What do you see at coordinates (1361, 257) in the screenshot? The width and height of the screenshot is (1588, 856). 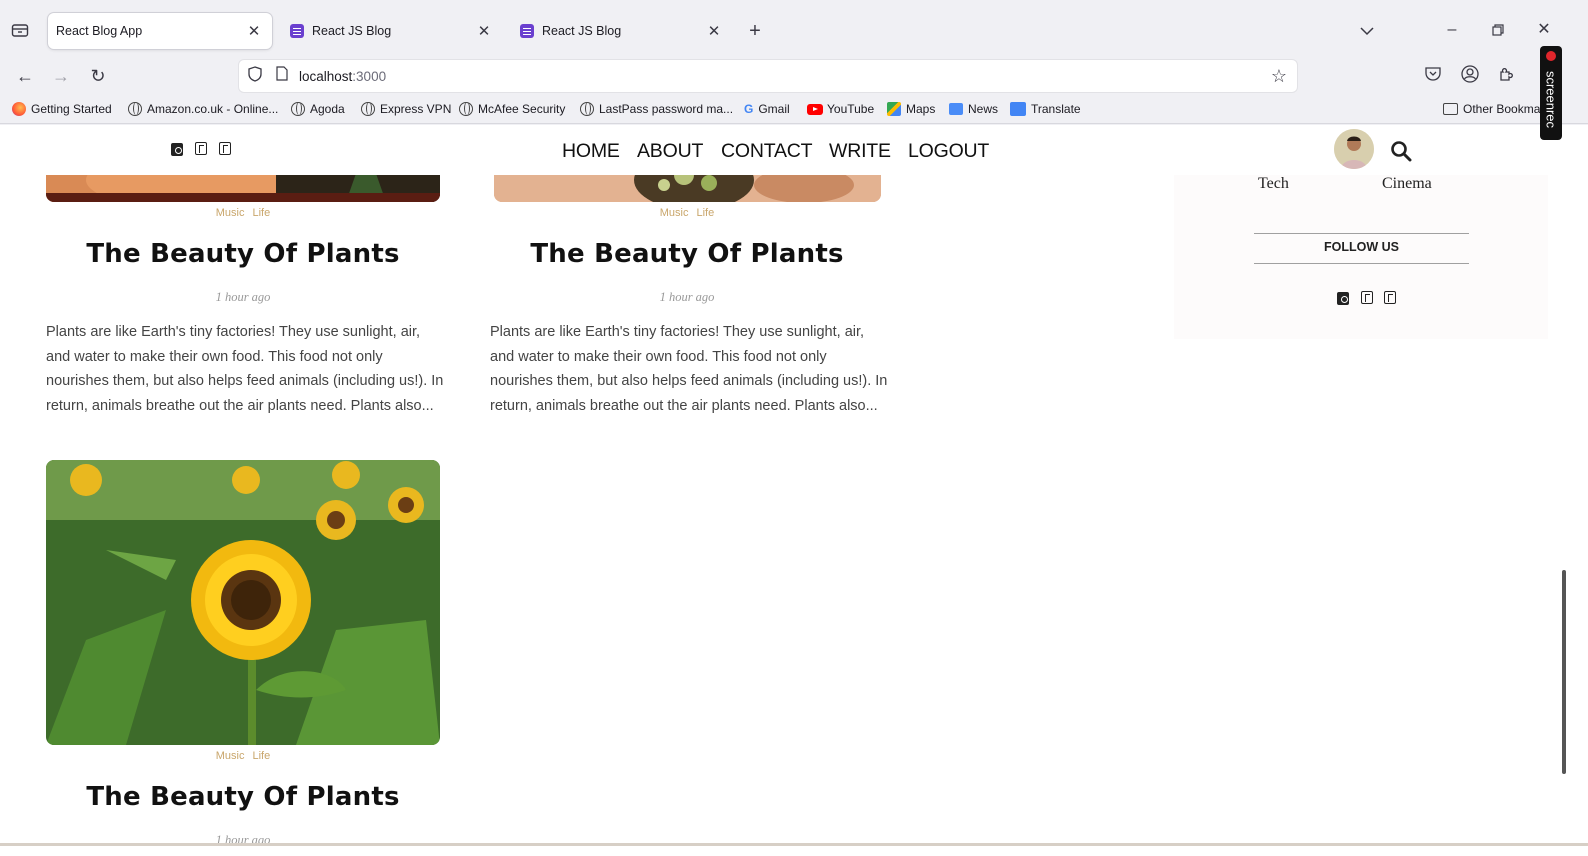 I see `sidebar: Tech Cinema FOLLOW US` at bounding box center [1361, 257].